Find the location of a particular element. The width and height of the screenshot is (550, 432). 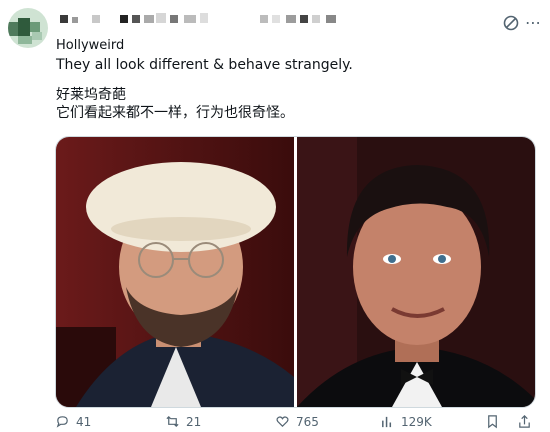

share-button is located at coordinates (524, 421).